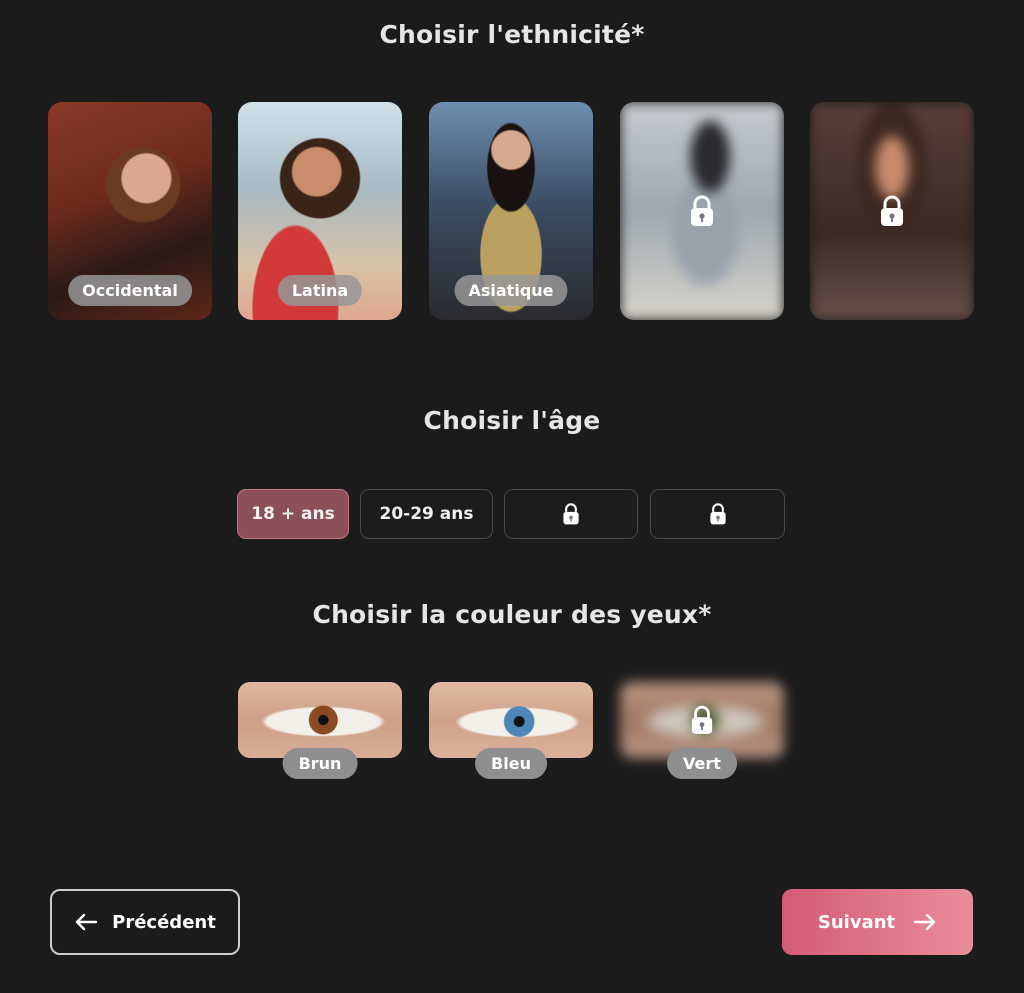 The image size is (1024, 993). I want to click on previous-button-label: Précédent, so click(164, 922).